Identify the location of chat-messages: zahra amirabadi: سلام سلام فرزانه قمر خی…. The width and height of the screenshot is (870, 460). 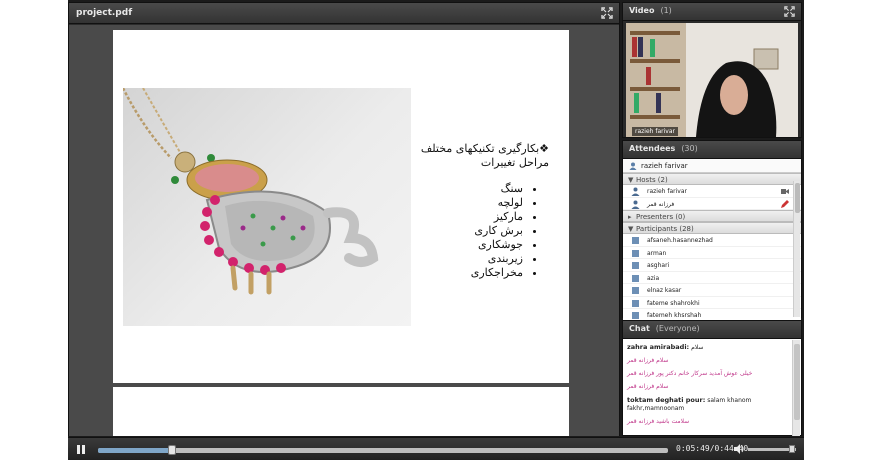
(708, 388).